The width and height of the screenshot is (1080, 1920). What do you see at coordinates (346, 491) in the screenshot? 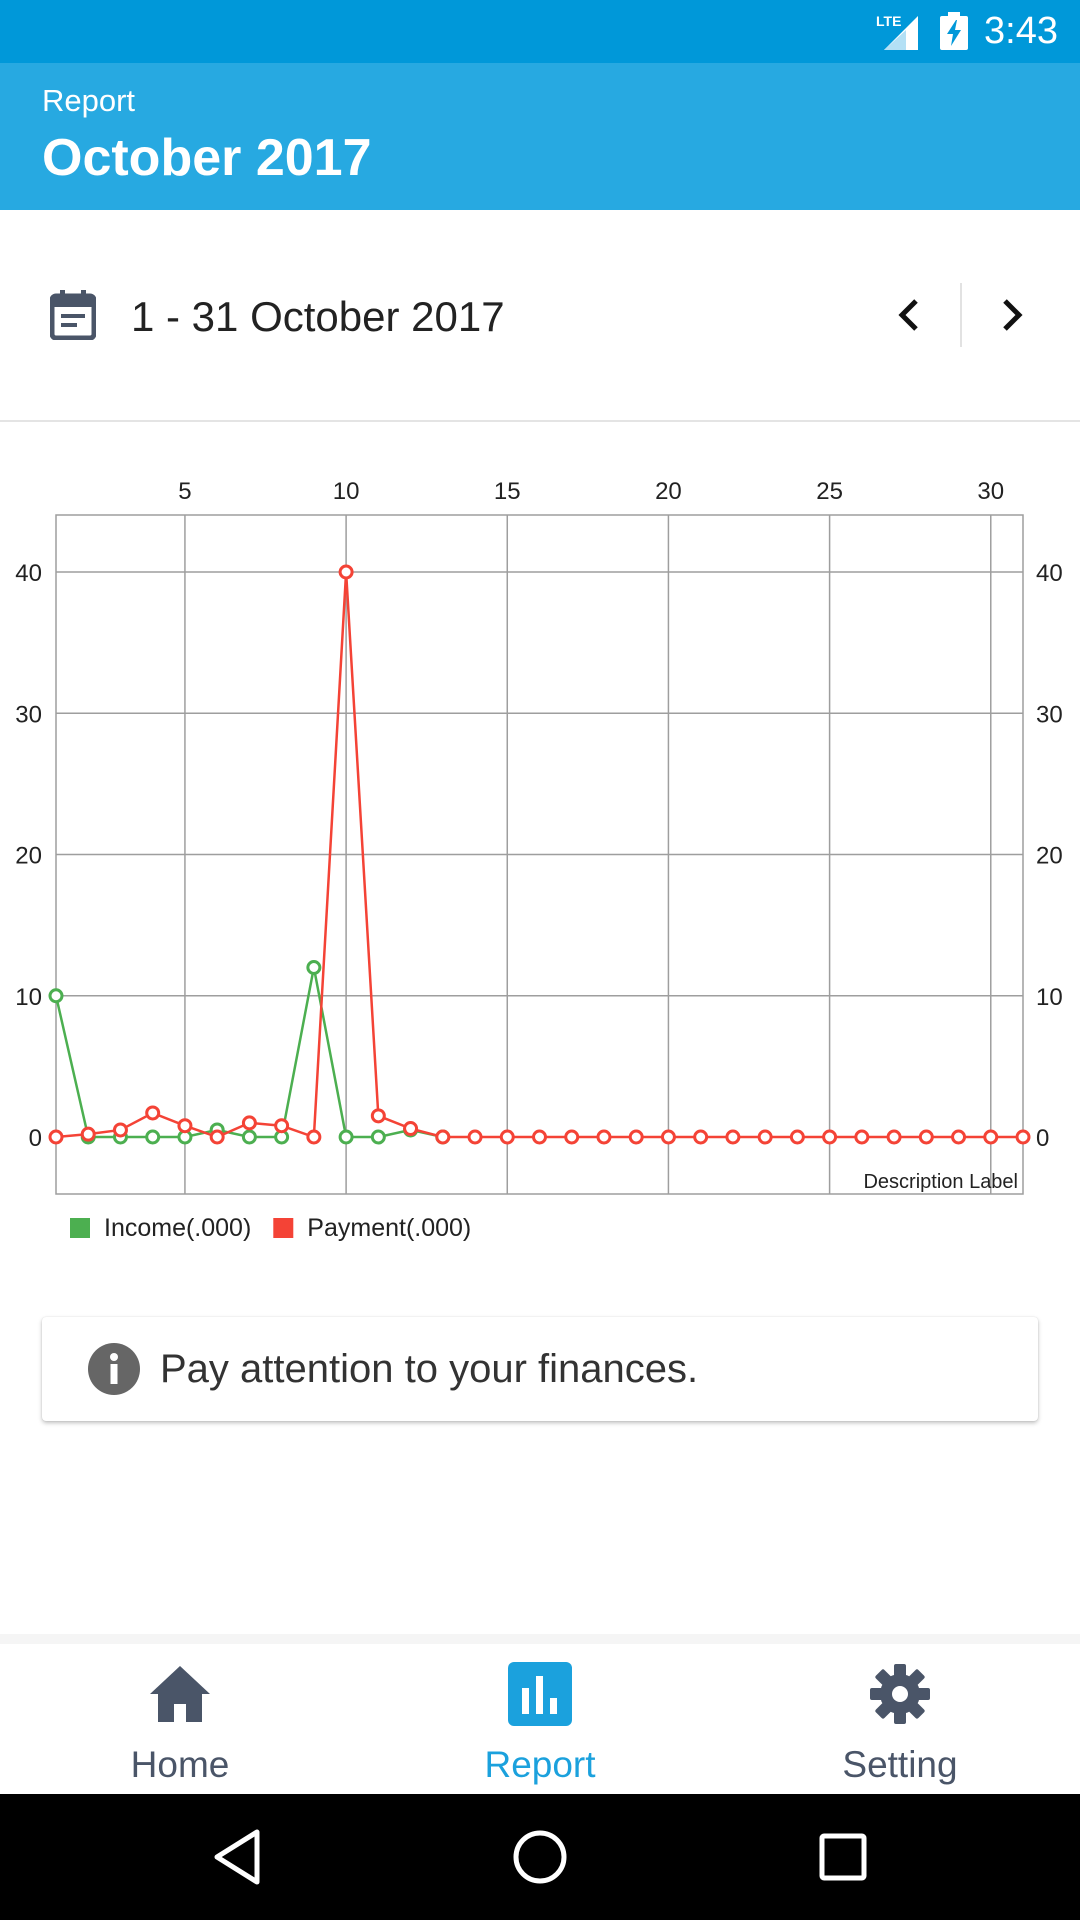
I see `chart-x-tick-label: 10` at bounding box center [346, 491].